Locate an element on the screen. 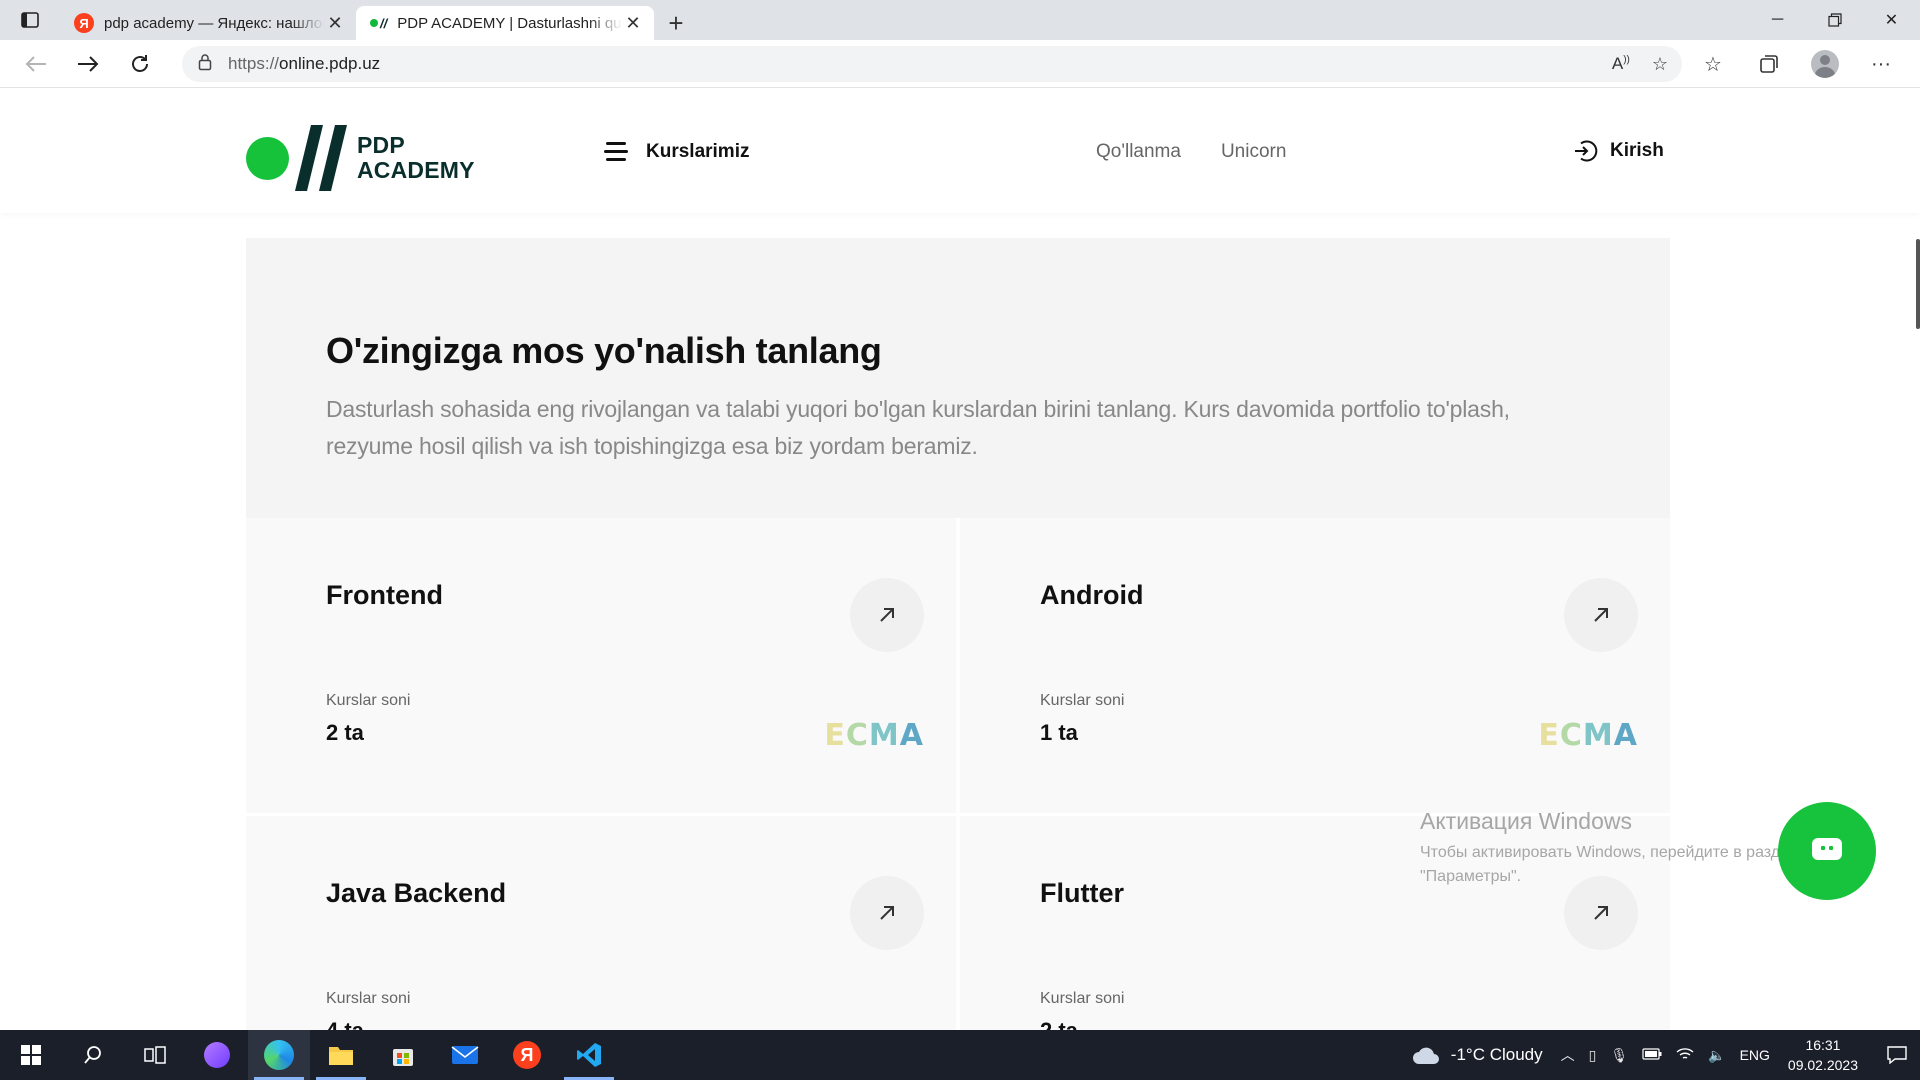  tab-actions-icon is located at coordinates (30, 20).